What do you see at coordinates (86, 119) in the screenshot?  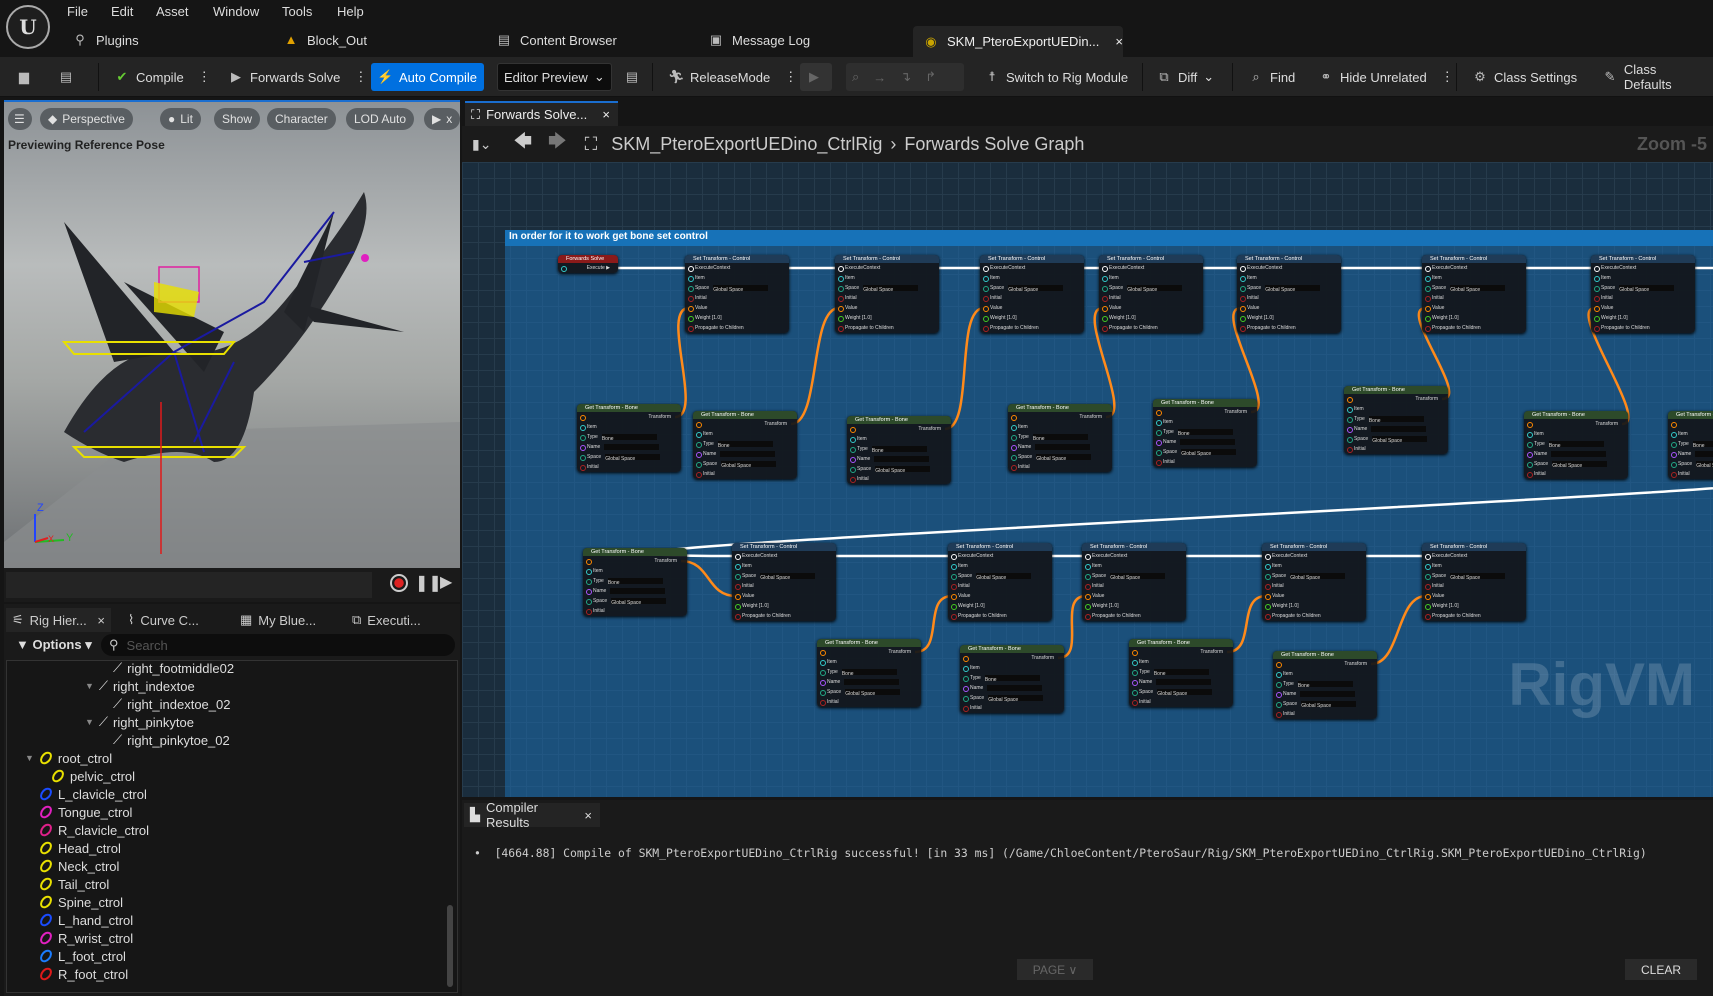 I see `perspective-button: ◆ Perspective` at bounding box center [86, 119].